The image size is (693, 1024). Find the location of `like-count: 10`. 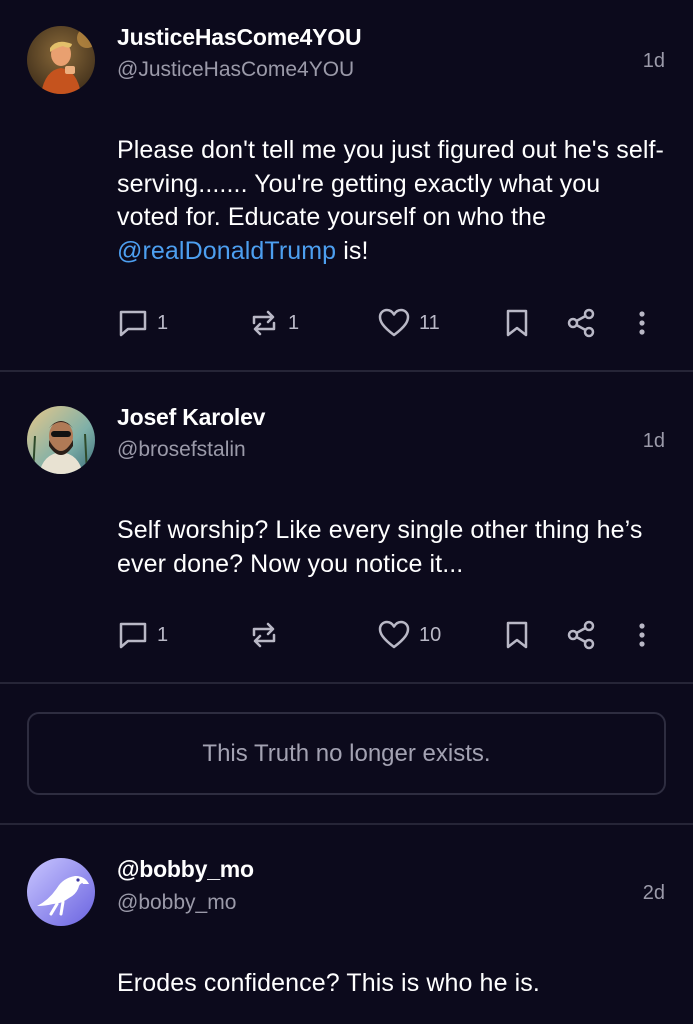

like-count: 10 is located at coordinates (430, 634).